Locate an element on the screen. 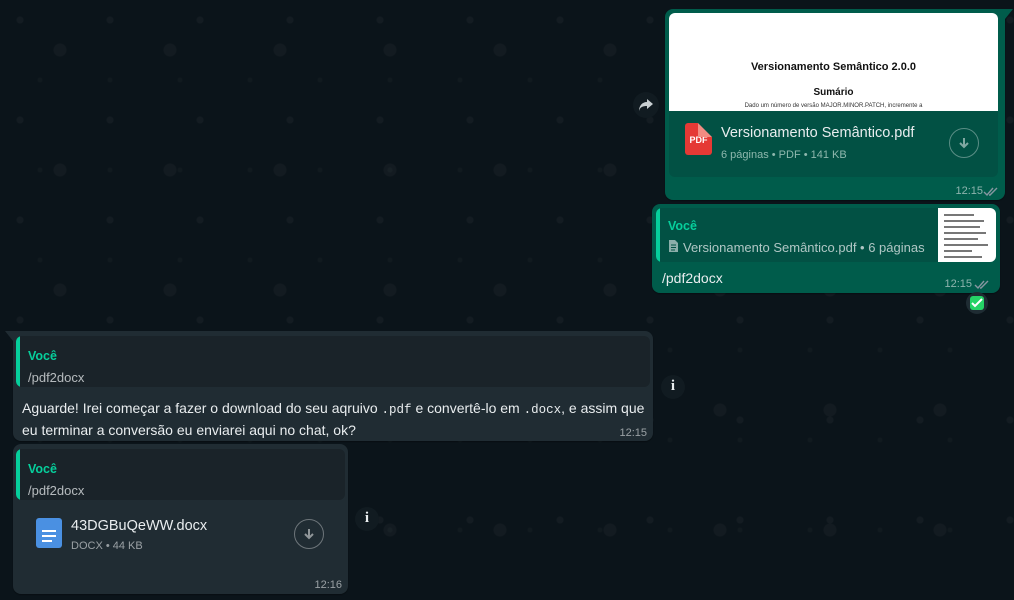  pdf-icon-label: PDF is located at coordinates (698, 140).